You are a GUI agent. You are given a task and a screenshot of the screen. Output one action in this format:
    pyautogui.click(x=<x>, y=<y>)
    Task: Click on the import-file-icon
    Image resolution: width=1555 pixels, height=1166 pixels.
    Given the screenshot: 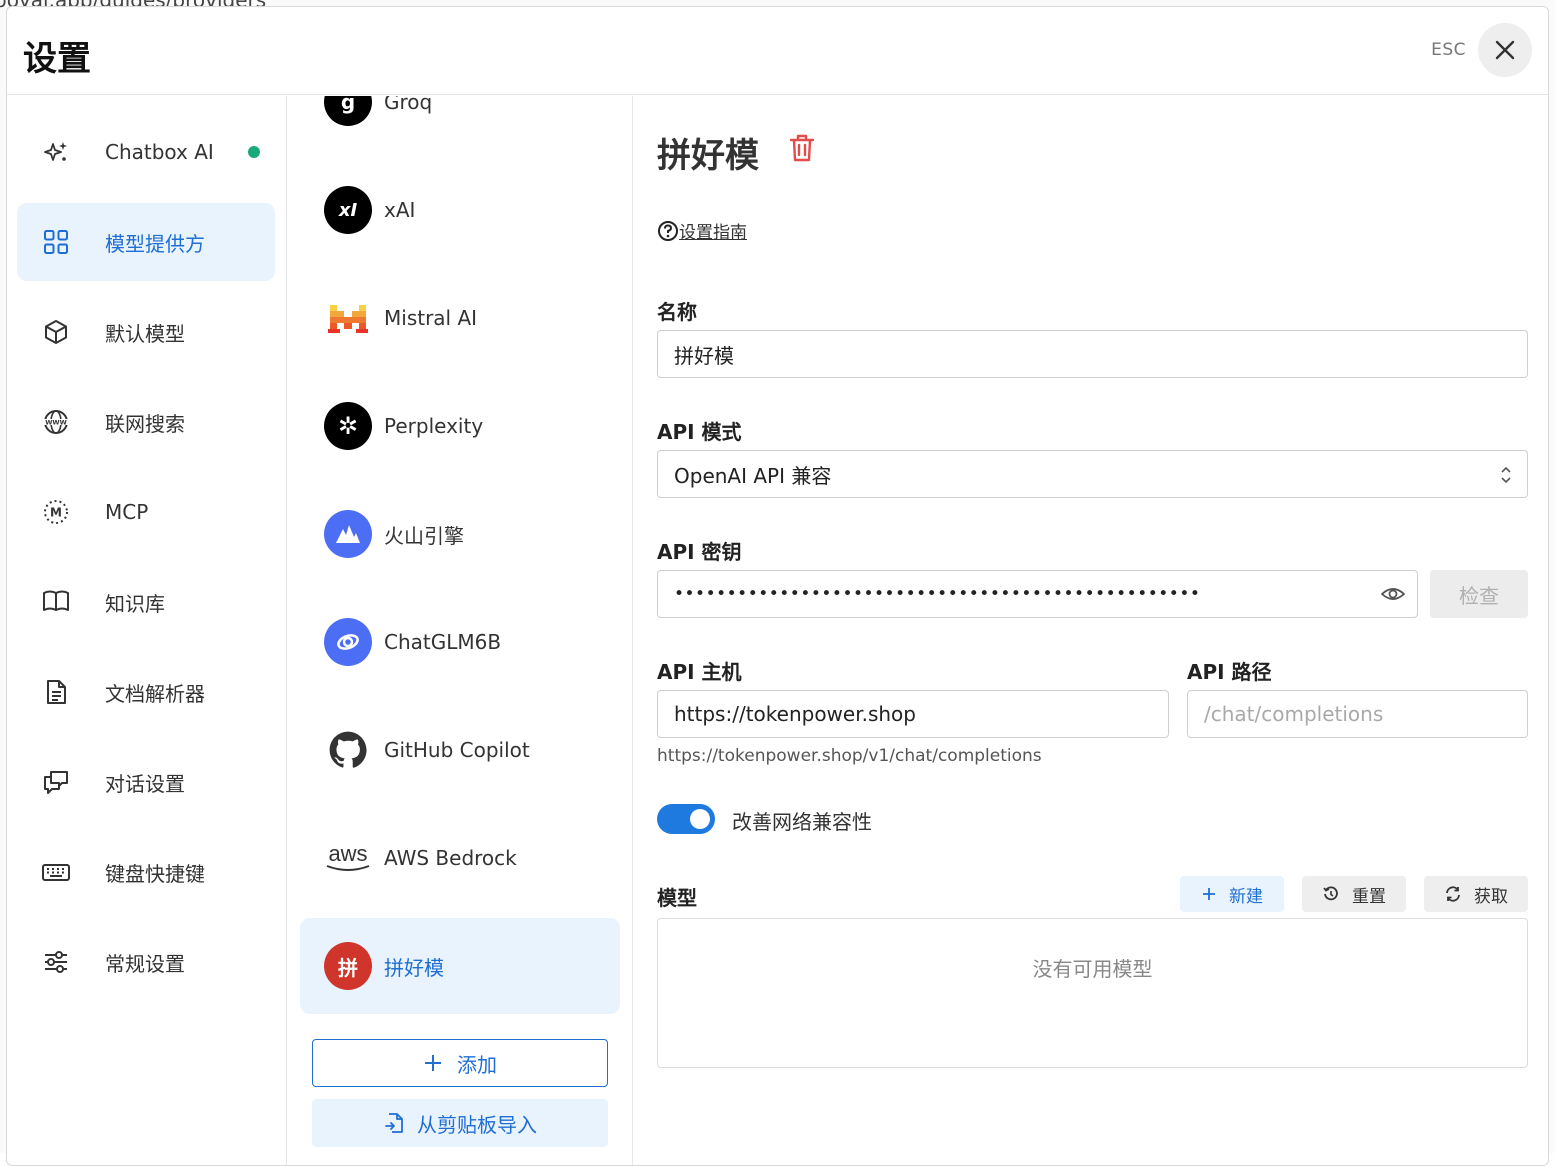 What is the action you would take?
    pyautogui.click(x=394, y=1123)
    